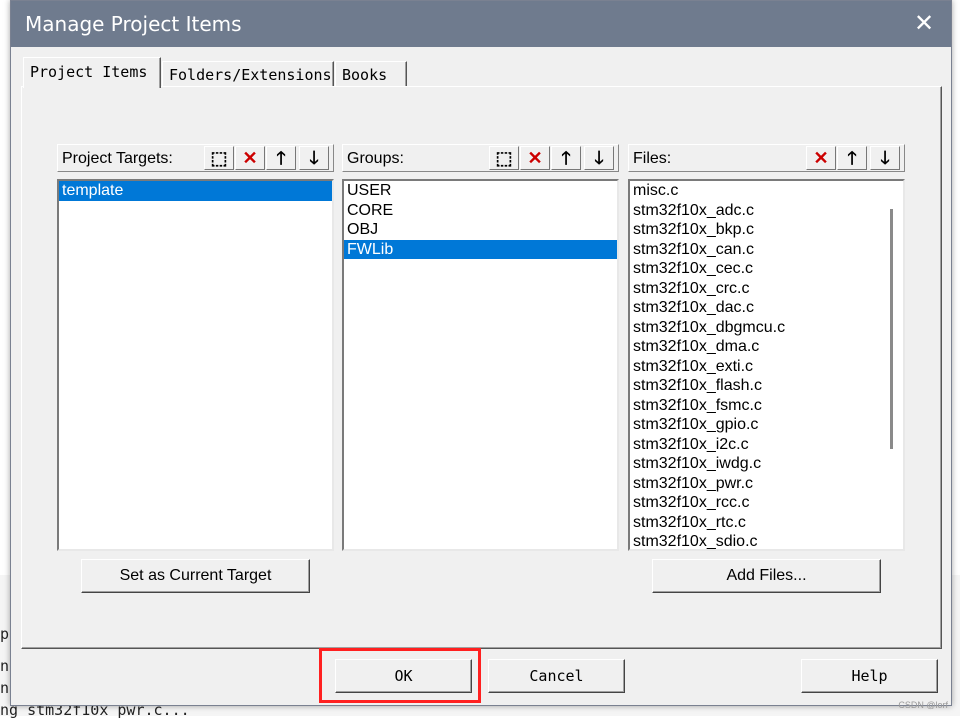 The image size is (960, 719). Describe the element at coordinates (766, 308) in the screenshot. I see `file-list-item: stm32f10x_dac.c` at that location.